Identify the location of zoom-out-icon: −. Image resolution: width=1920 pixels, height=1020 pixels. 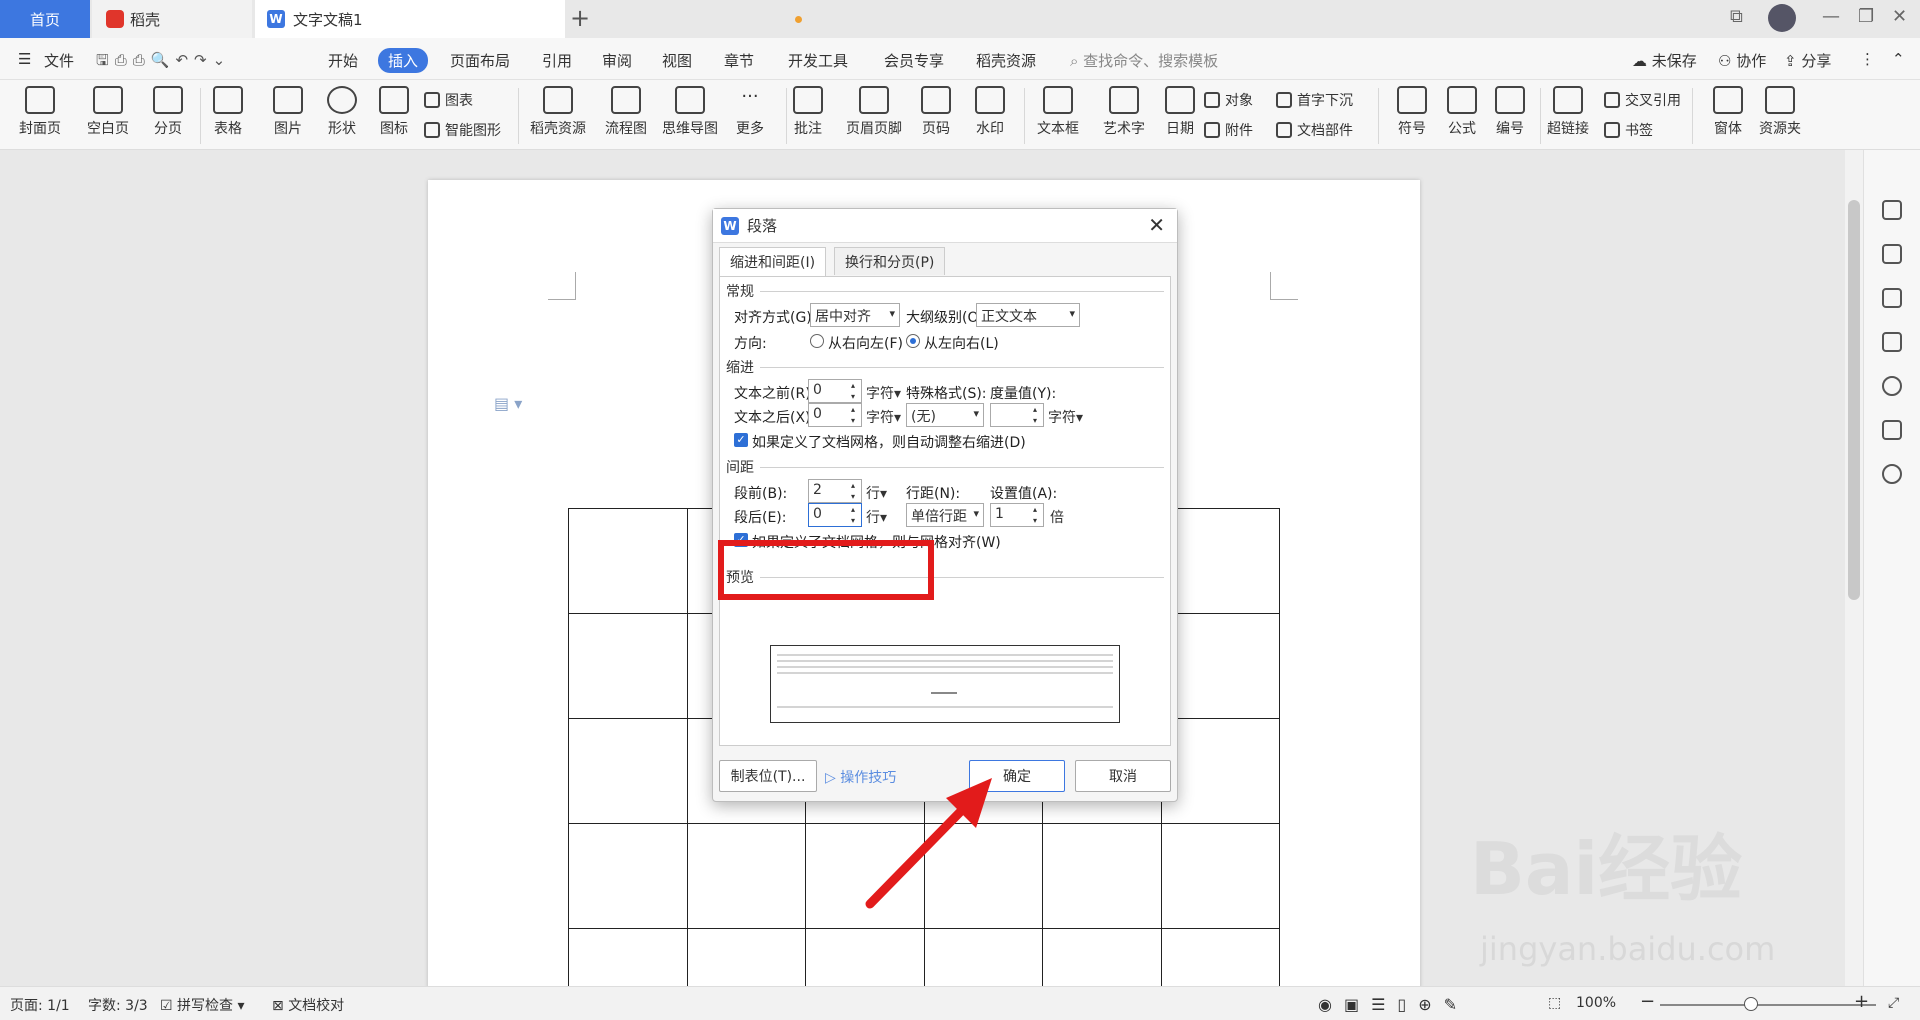
(1647, 1001).